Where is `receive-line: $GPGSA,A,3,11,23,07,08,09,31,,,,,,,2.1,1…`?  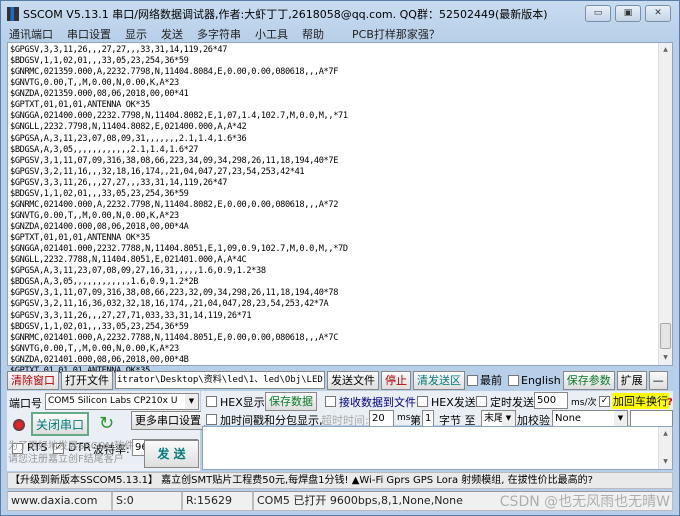 receive-line: $GPGSA,A,3,11,23,07,08,09,31,,,,,,,2.1,1… is located at coordinates (128, 138).